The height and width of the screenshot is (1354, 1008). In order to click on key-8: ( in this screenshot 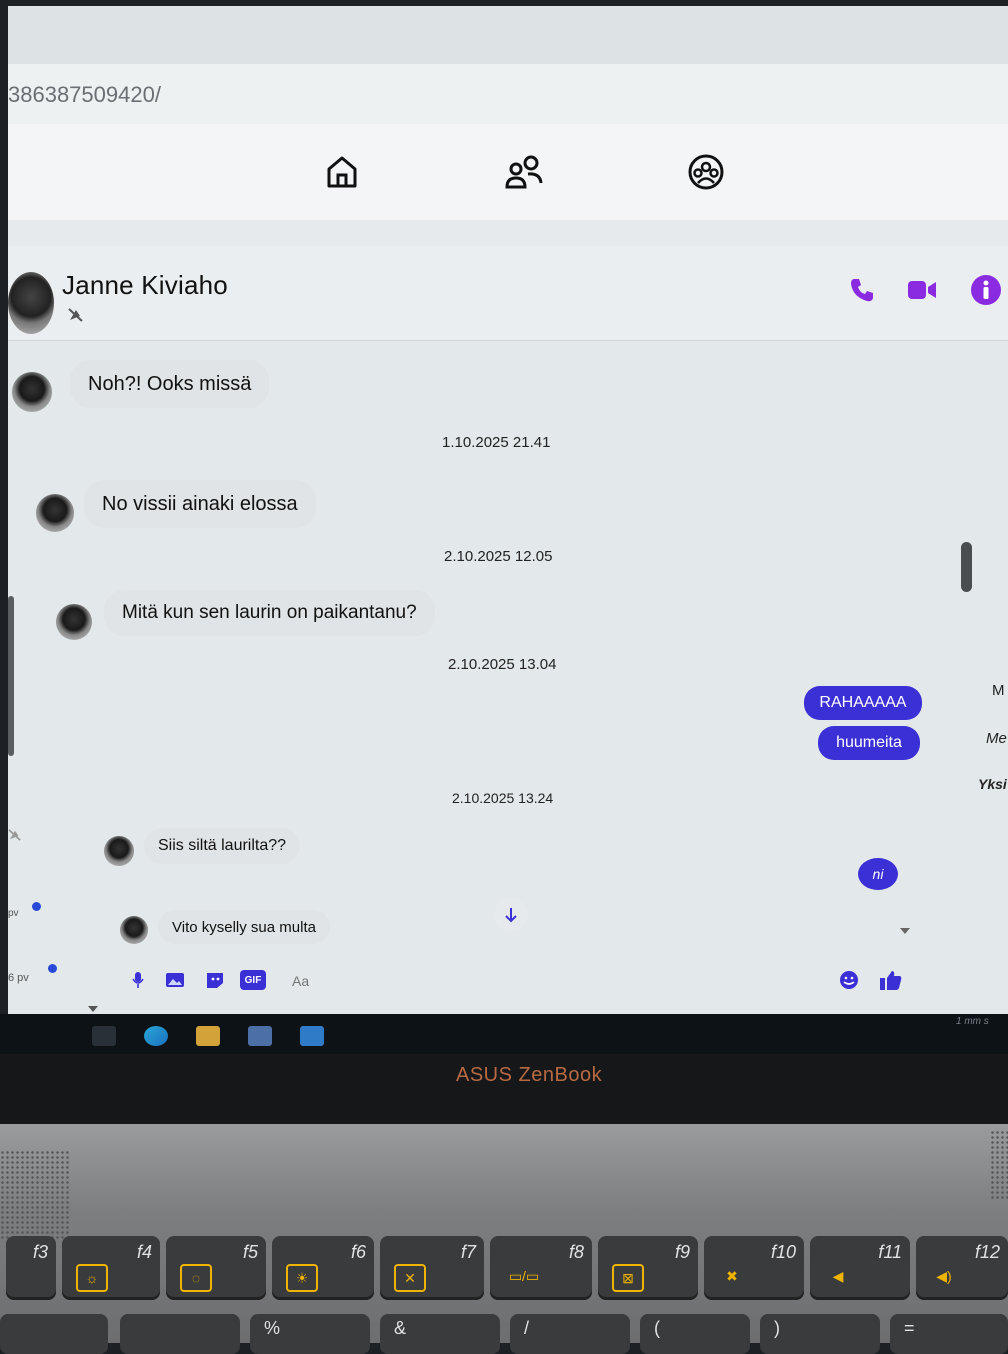, I will do `click(695, 1334)`.